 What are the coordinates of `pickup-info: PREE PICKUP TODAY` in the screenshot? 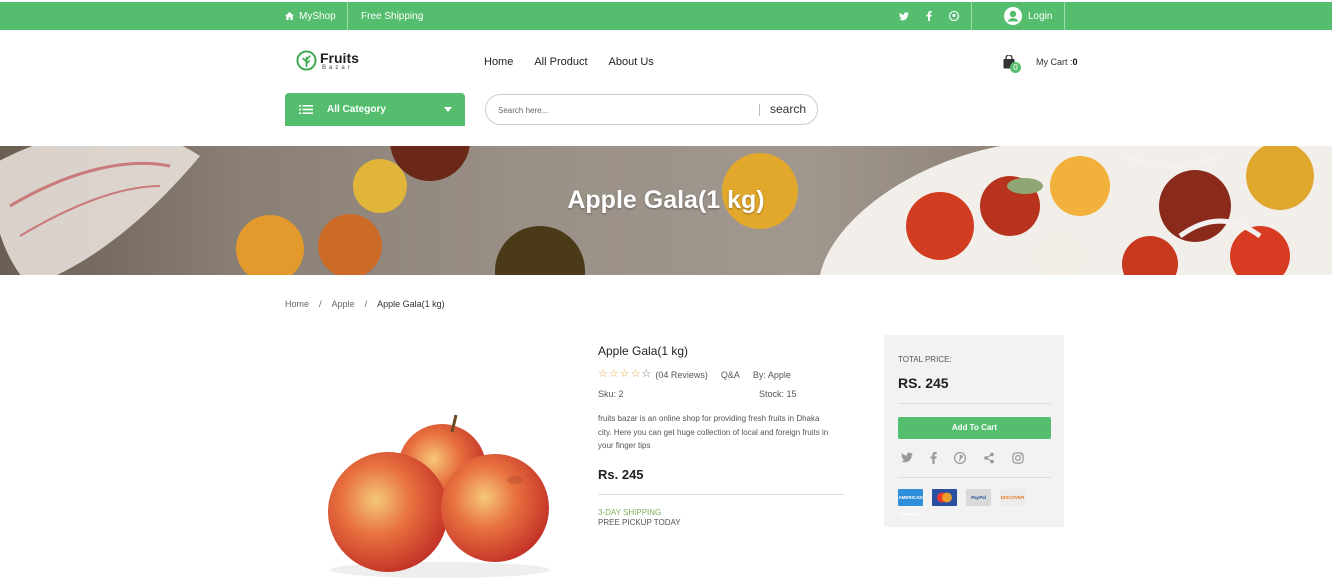 It's located at (639, 522).